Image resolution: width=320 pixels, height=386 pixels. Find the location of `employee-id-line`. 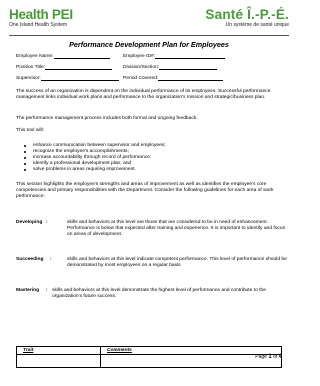

employee-id-line is located at coordinates (190, 56).